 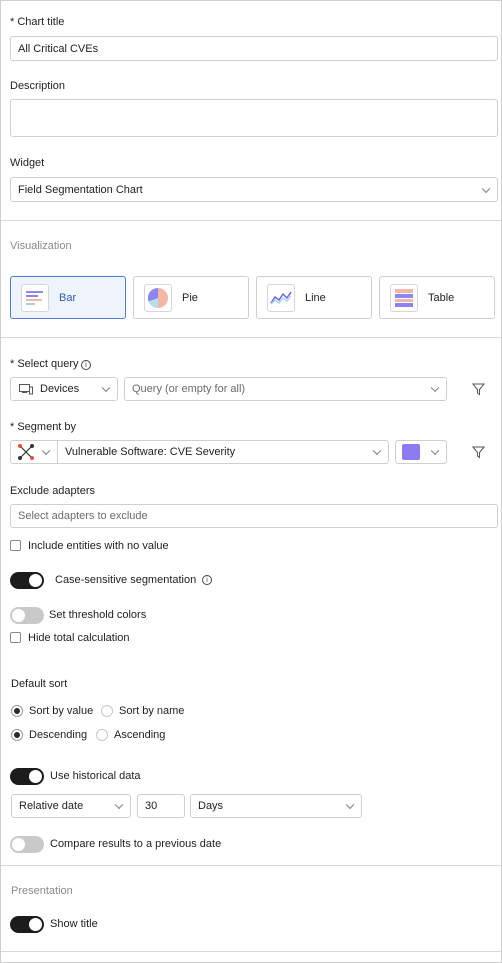 I want to click on presentation-title: Presentation, so click(x=42, y=891).